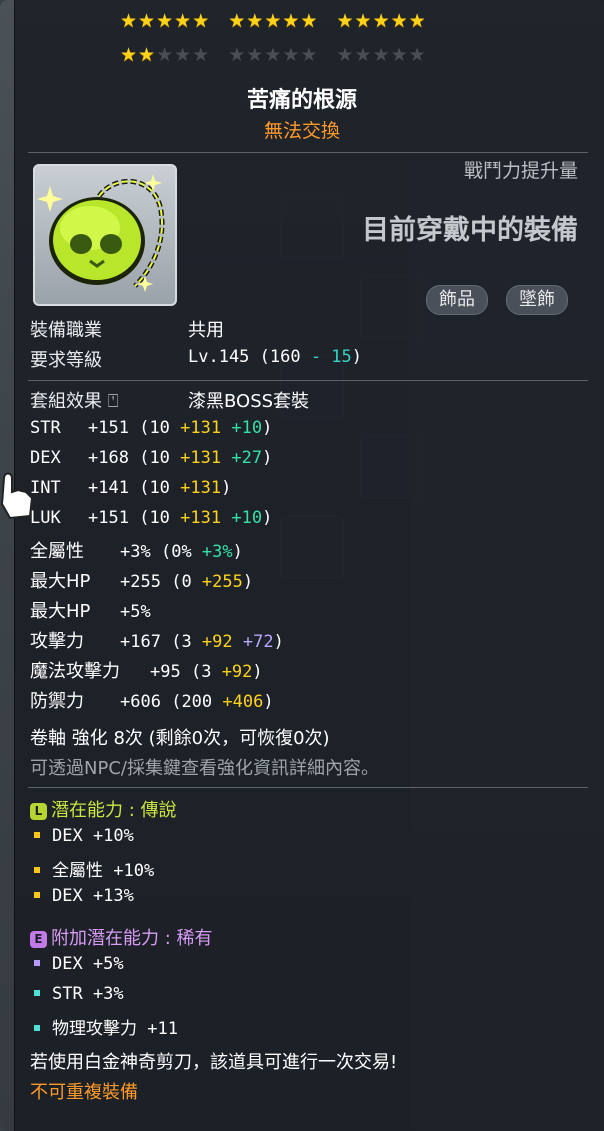 This screenshot has width=604, height=1131. What do you see at coordinates (520, 171) in the screenshot?
I see `combat-power-label: 戰鬥力提升量` at bounding box center [520, 171].